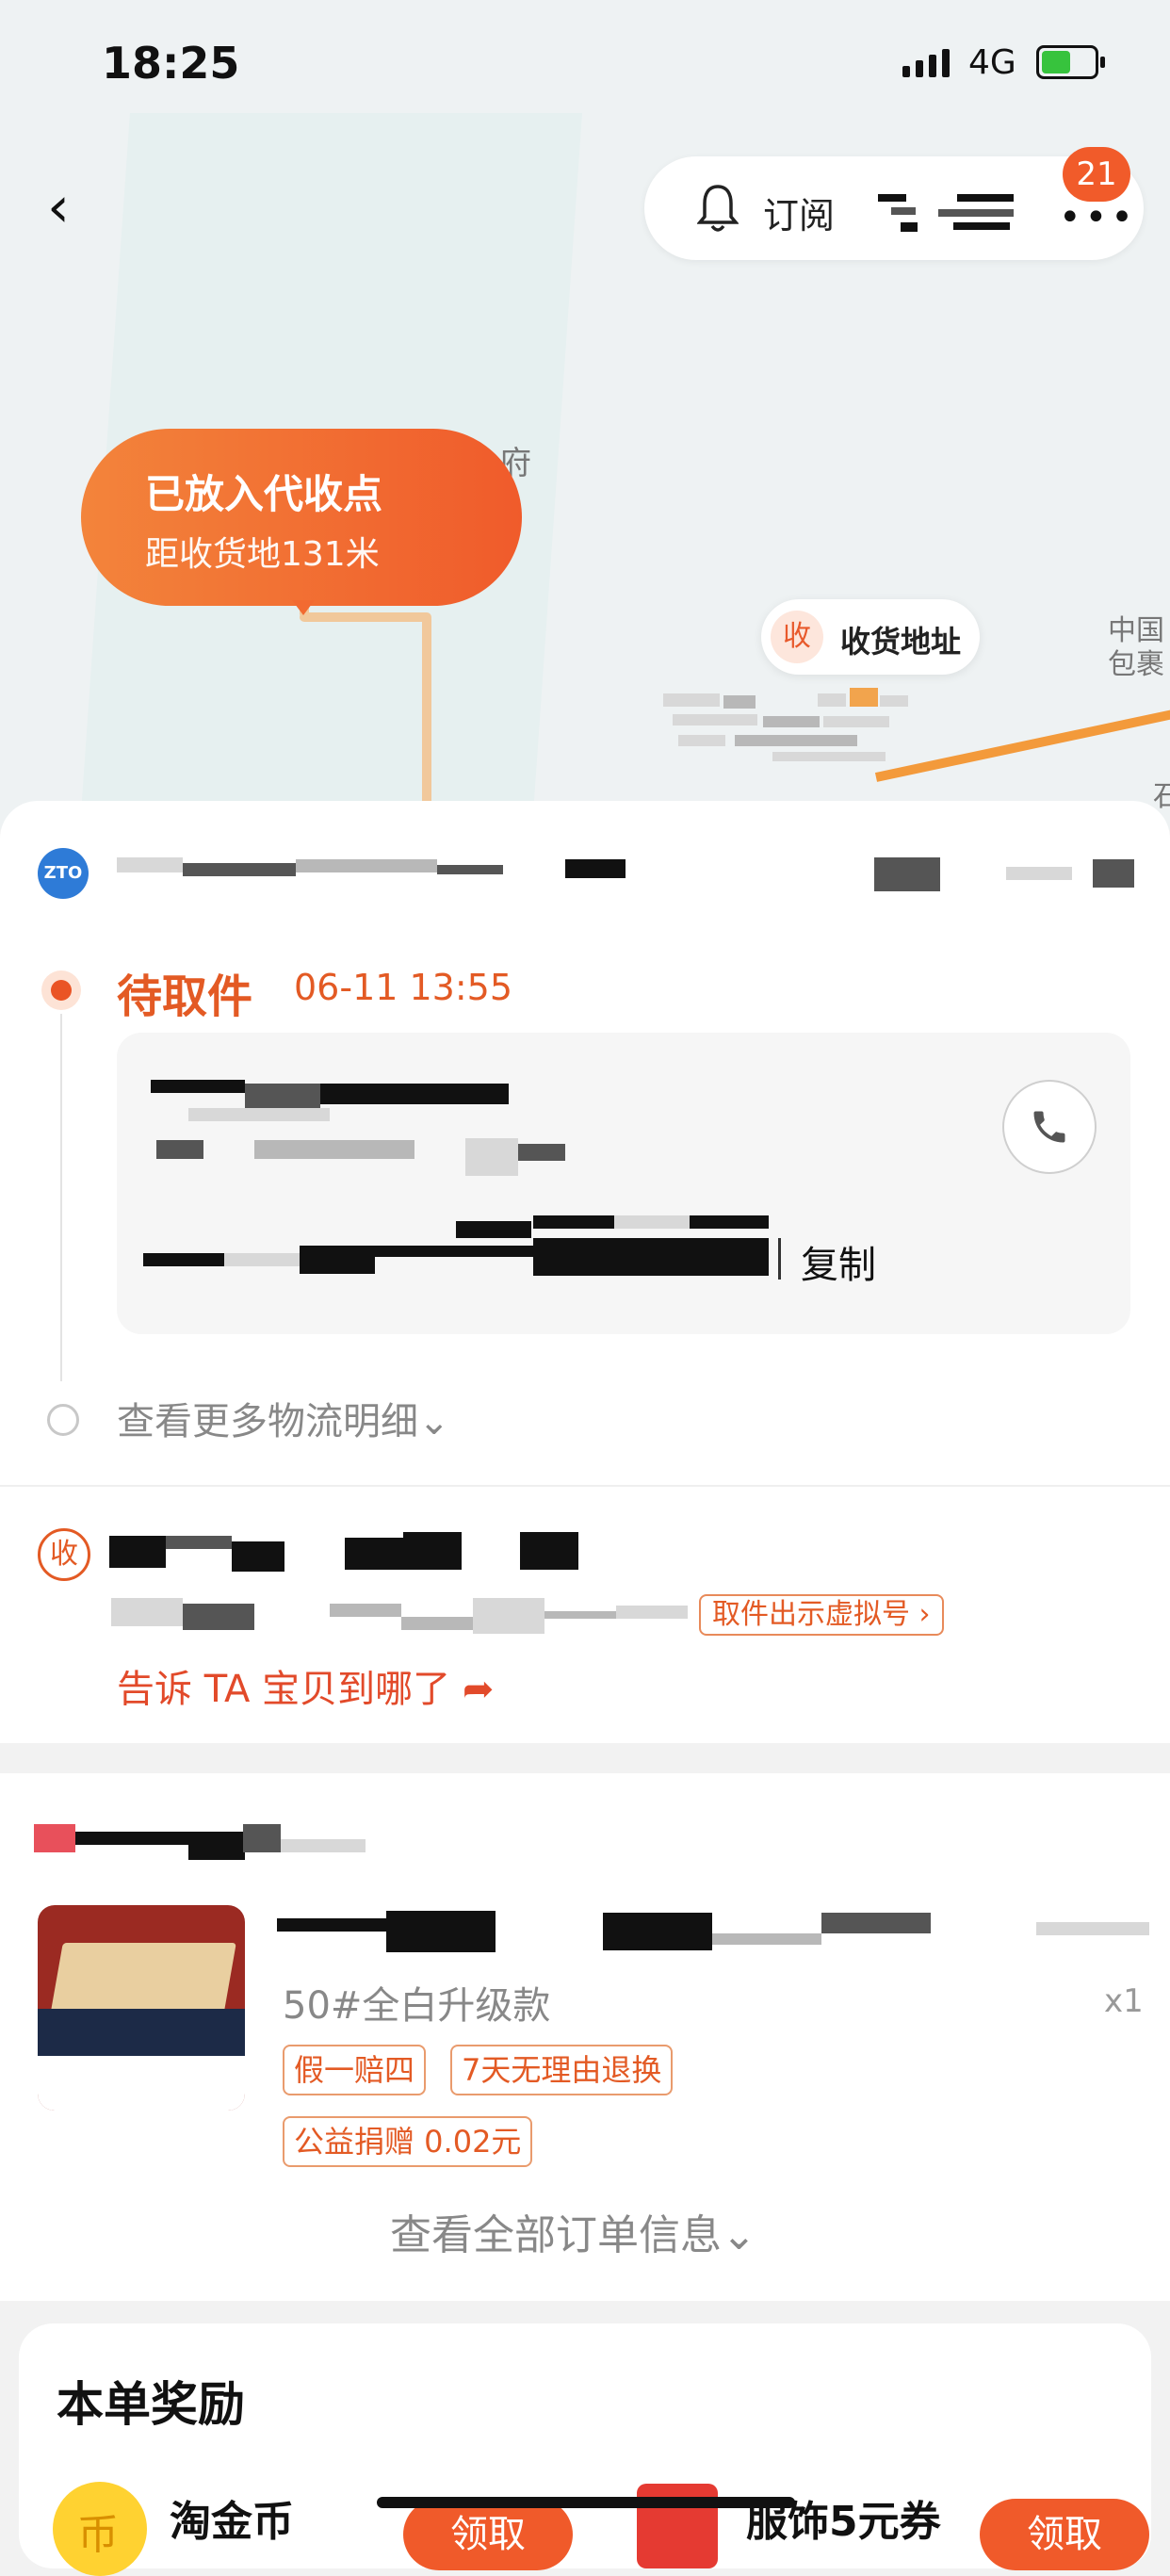 The width and height of the screenshot is (1170, 2576). Describe the element at coordinates (488, 2534) in the screenshot. I see `claim-coin-button: 领取` at that location.